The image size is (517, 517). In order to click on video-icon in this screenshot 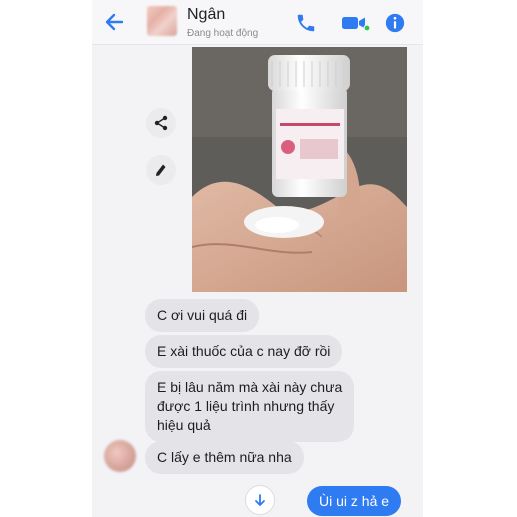, I will do `click(355, 23)`.